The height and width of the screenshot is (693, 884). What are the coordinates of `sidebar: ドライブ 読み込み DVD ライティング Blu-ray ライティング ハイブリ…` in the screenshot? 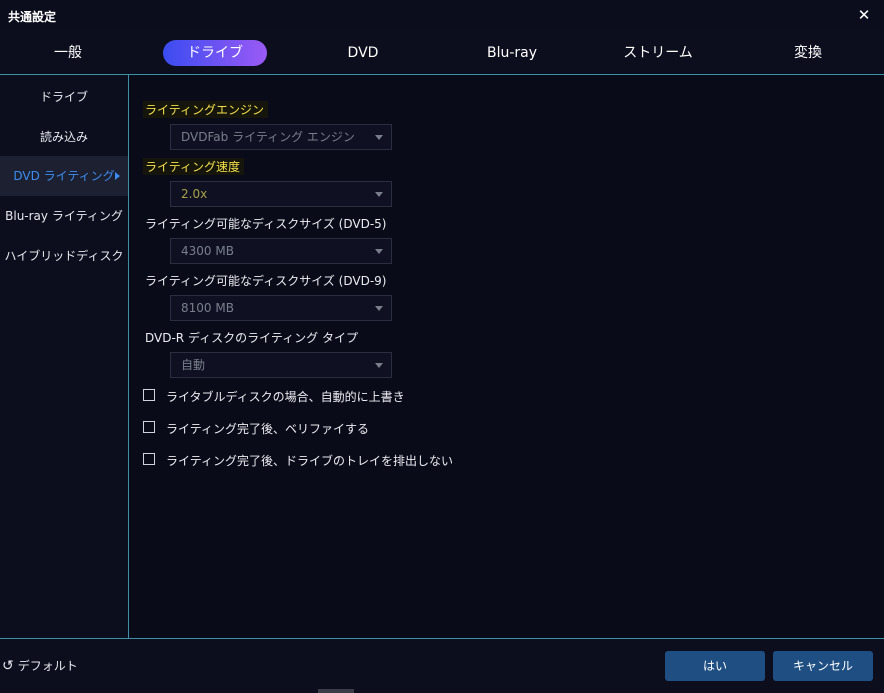 It's located at (64, 356).